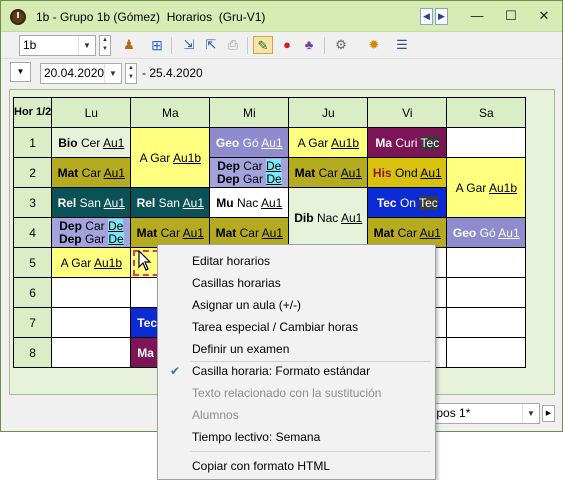  I want to click on main-toolbar: 1b ▼ ▲ ▼ ♟ ⊞ ⇲ ⇱ ⎙ ✎ ● ♣ ⚙ ✹ ☰, so click(281, 45).